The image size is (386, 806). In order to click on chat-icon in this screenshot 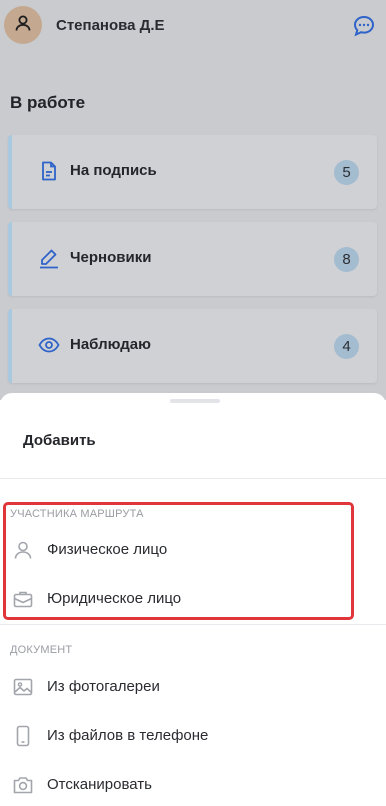, I will do `click(364, 26)`.